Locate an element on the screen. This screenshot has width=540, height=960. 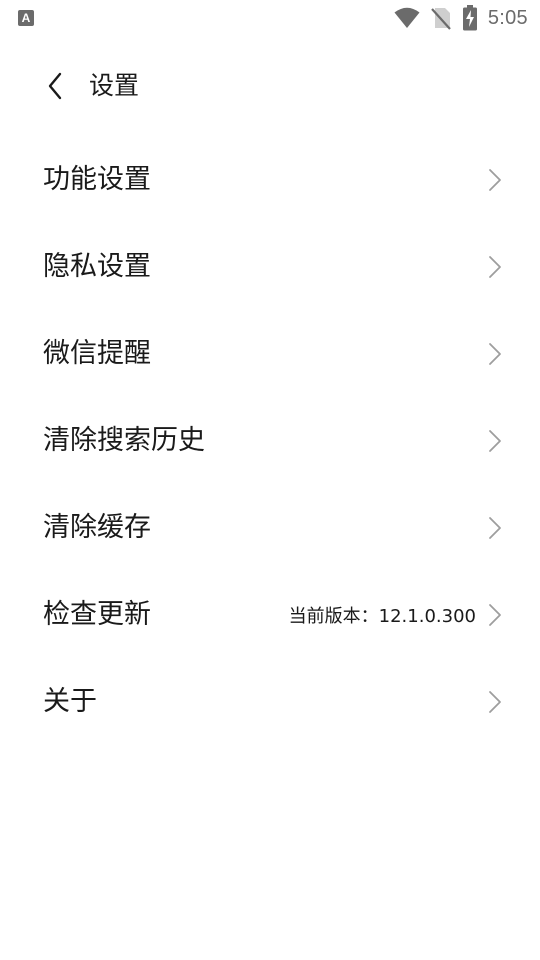
settings-item-wechat-reminder: 微信提醒 is located at coordinates (270, 353).